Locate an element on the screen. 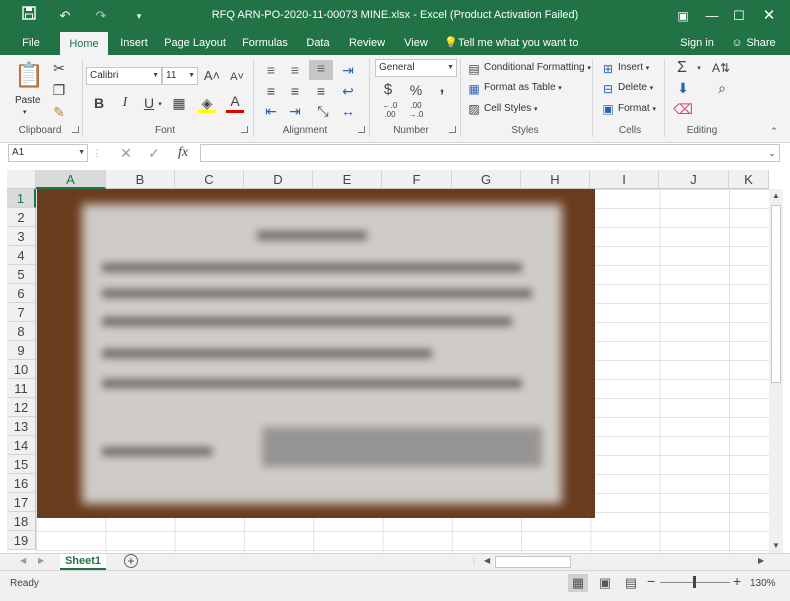 The width and height of the screenshot is (790, 601). scroll-right-icon: ▶ is located at coordinates (761, 560).